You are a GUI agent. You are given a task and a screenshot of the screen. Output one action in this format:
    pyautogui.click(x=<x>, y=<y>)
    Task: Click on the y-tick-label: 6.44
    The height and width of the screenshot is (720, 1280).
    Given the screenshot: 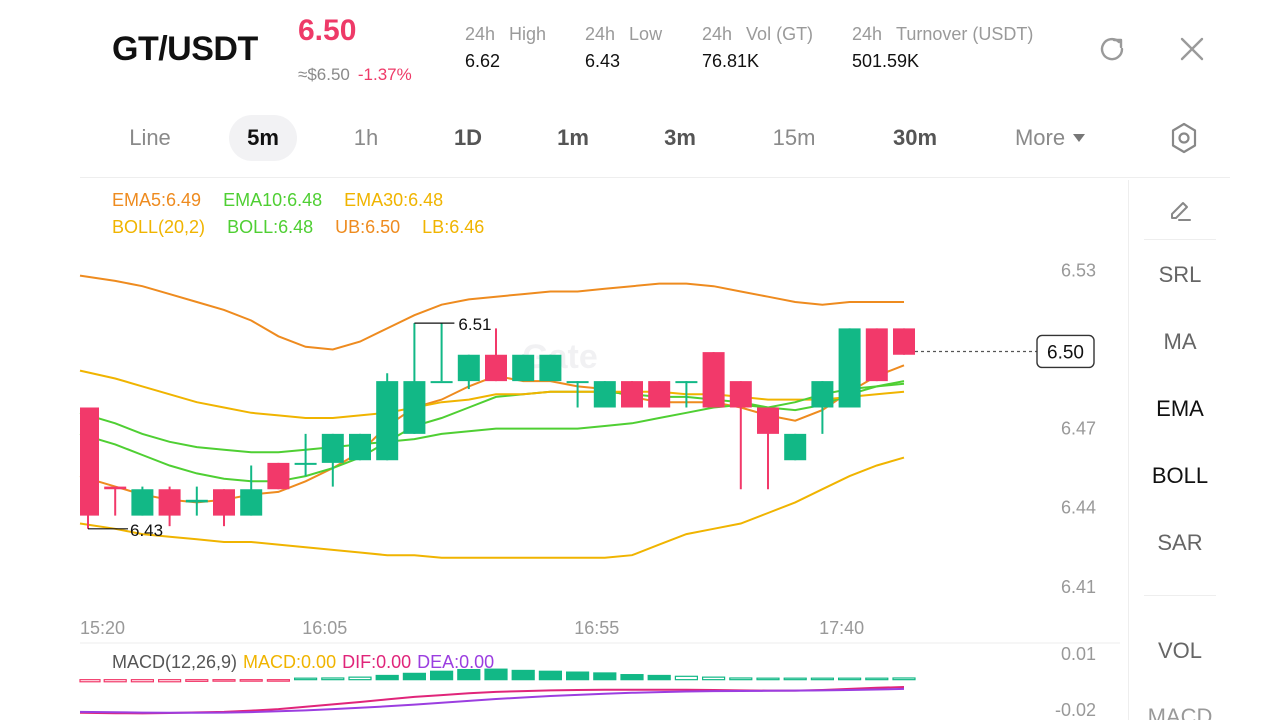 What is the action you would take?
    pyautogui.click(x=1078, y=508)
    